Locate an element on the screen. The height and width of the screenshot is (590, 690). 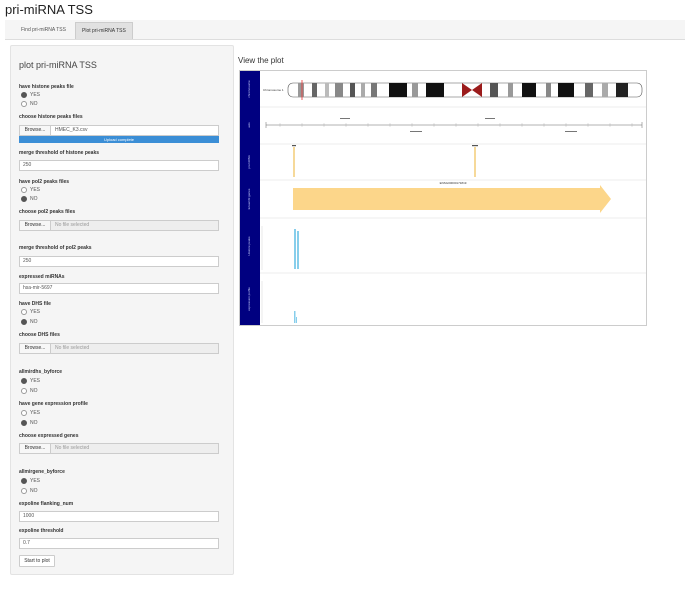
allmirdhs-no: NO is located at coordinates (29, 391).